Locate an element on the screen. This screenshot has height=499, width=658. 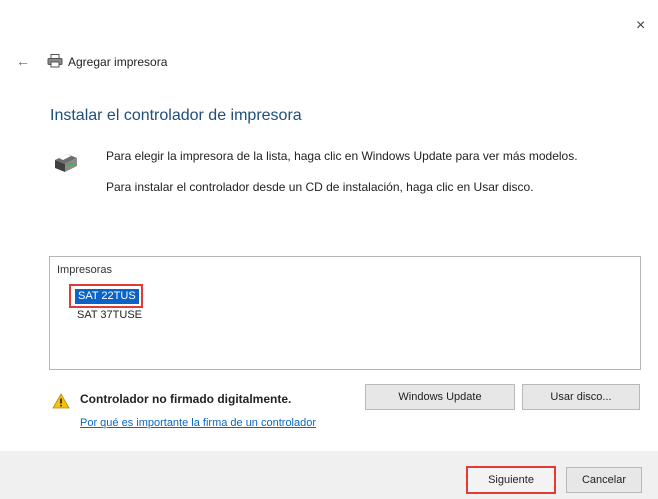
printer-driver-icon is located at coordinates (66, 163).